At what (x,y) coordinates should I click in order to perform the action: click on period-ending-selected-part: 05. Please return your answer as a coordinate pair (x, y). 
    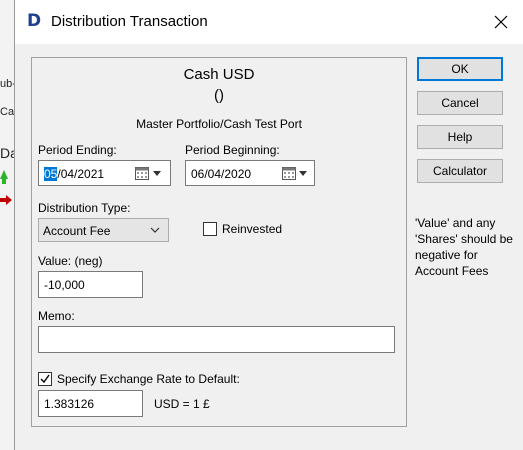
    Looking at the image, I should click on (51, 174).